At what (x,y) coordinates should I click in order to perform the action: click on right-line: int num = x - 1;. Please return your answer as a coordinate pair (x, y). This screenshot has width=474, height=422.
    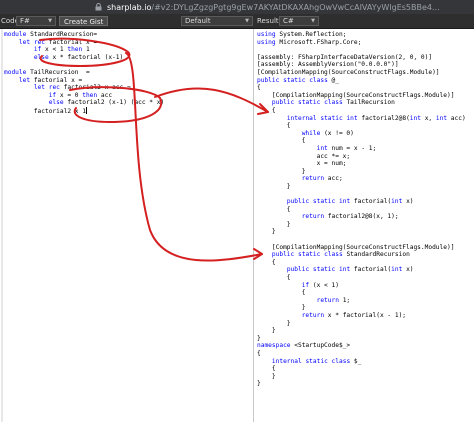
    Looking at the image, I should click on (346, 148).